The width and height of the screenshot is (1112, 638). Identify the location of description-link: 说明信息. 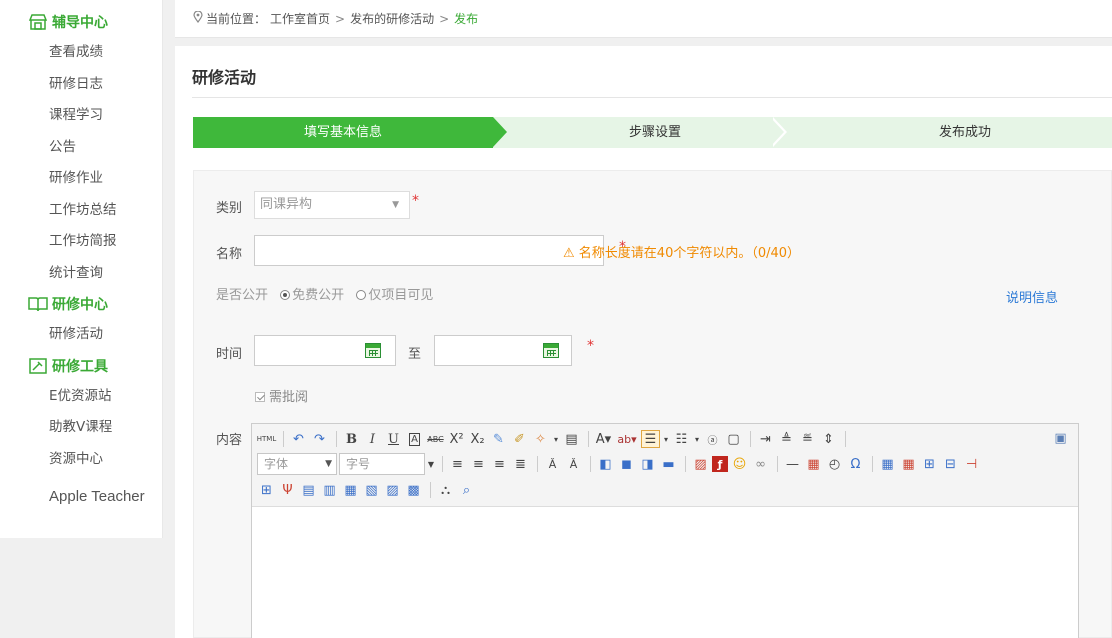
(1032, 296).